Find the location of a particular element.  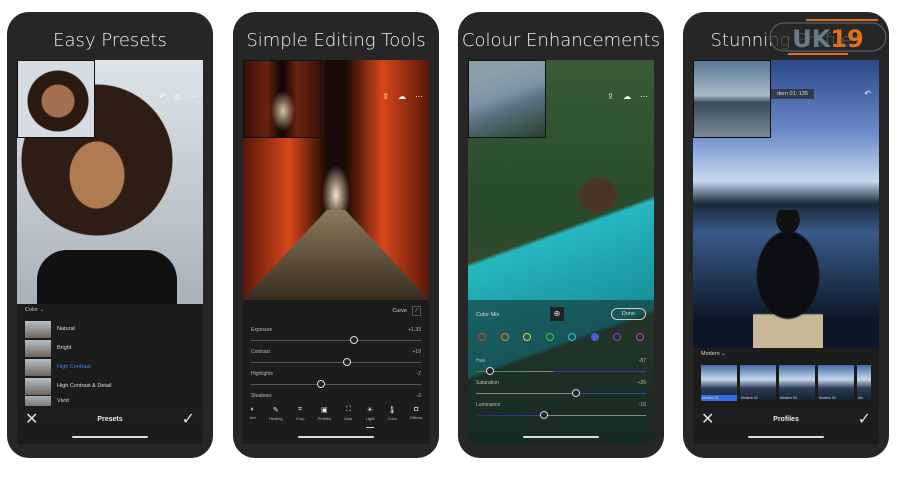

preset-label: High Contrast is located at coordinates (74, 367).